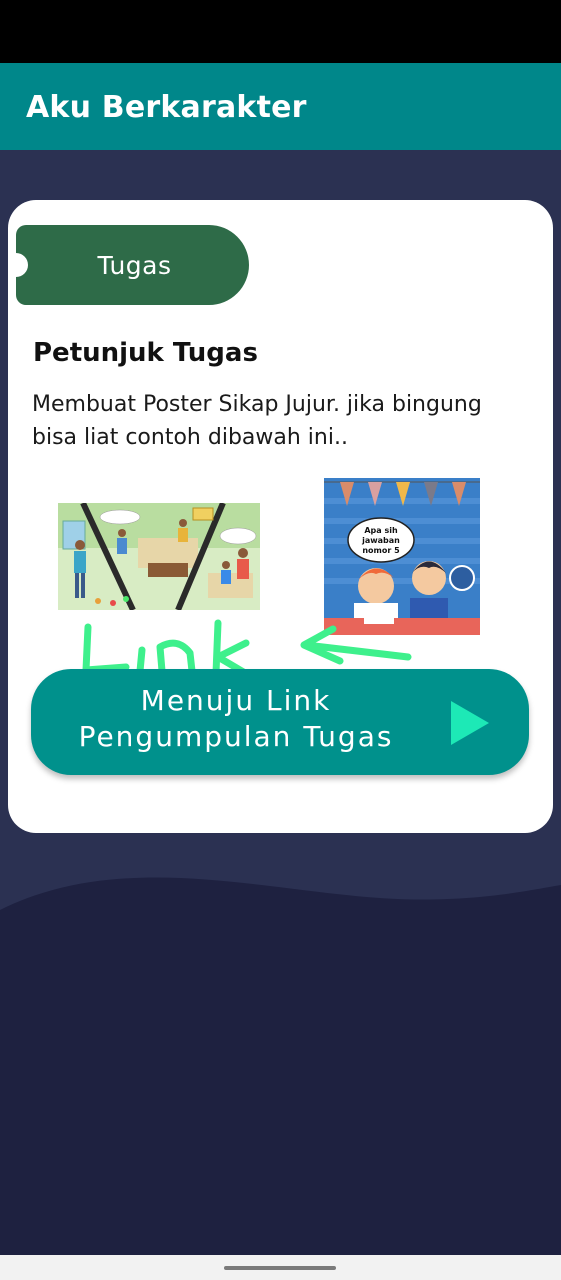 This screenshot has height=1280, width=561. I want to click on home-gesture-handle, so click(280, 1268).